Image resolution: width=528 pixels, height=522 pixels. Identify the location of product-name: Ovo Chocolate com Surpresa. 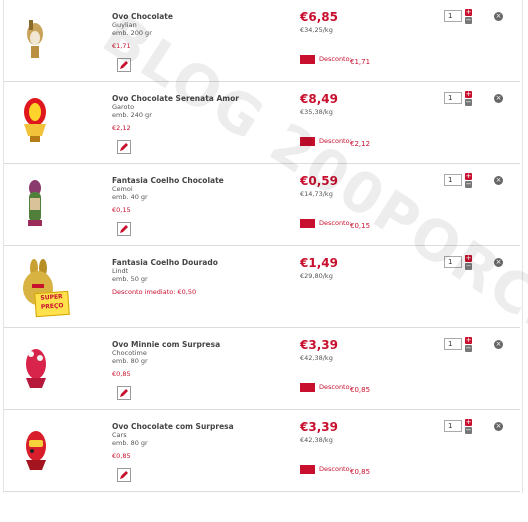
(173, 426).